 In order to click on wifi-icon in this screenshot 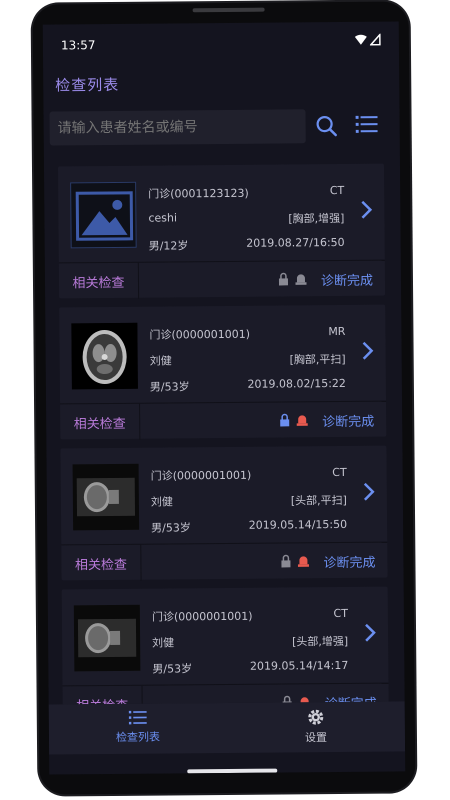, I will do `click(360, 39)`.